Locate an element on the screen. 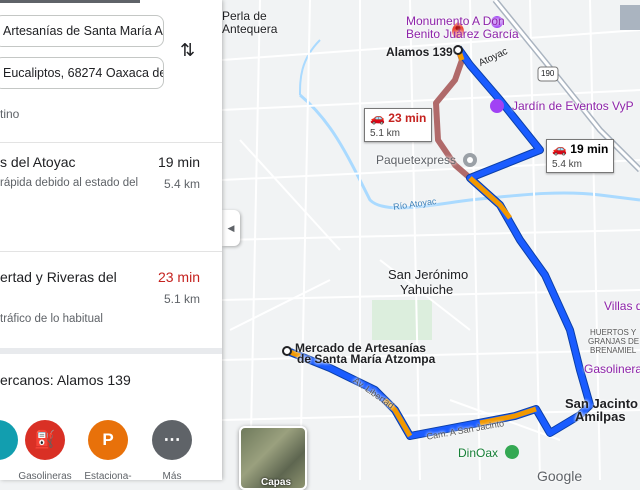  place-label: Yahuiche is located at coordinates (427, 289).